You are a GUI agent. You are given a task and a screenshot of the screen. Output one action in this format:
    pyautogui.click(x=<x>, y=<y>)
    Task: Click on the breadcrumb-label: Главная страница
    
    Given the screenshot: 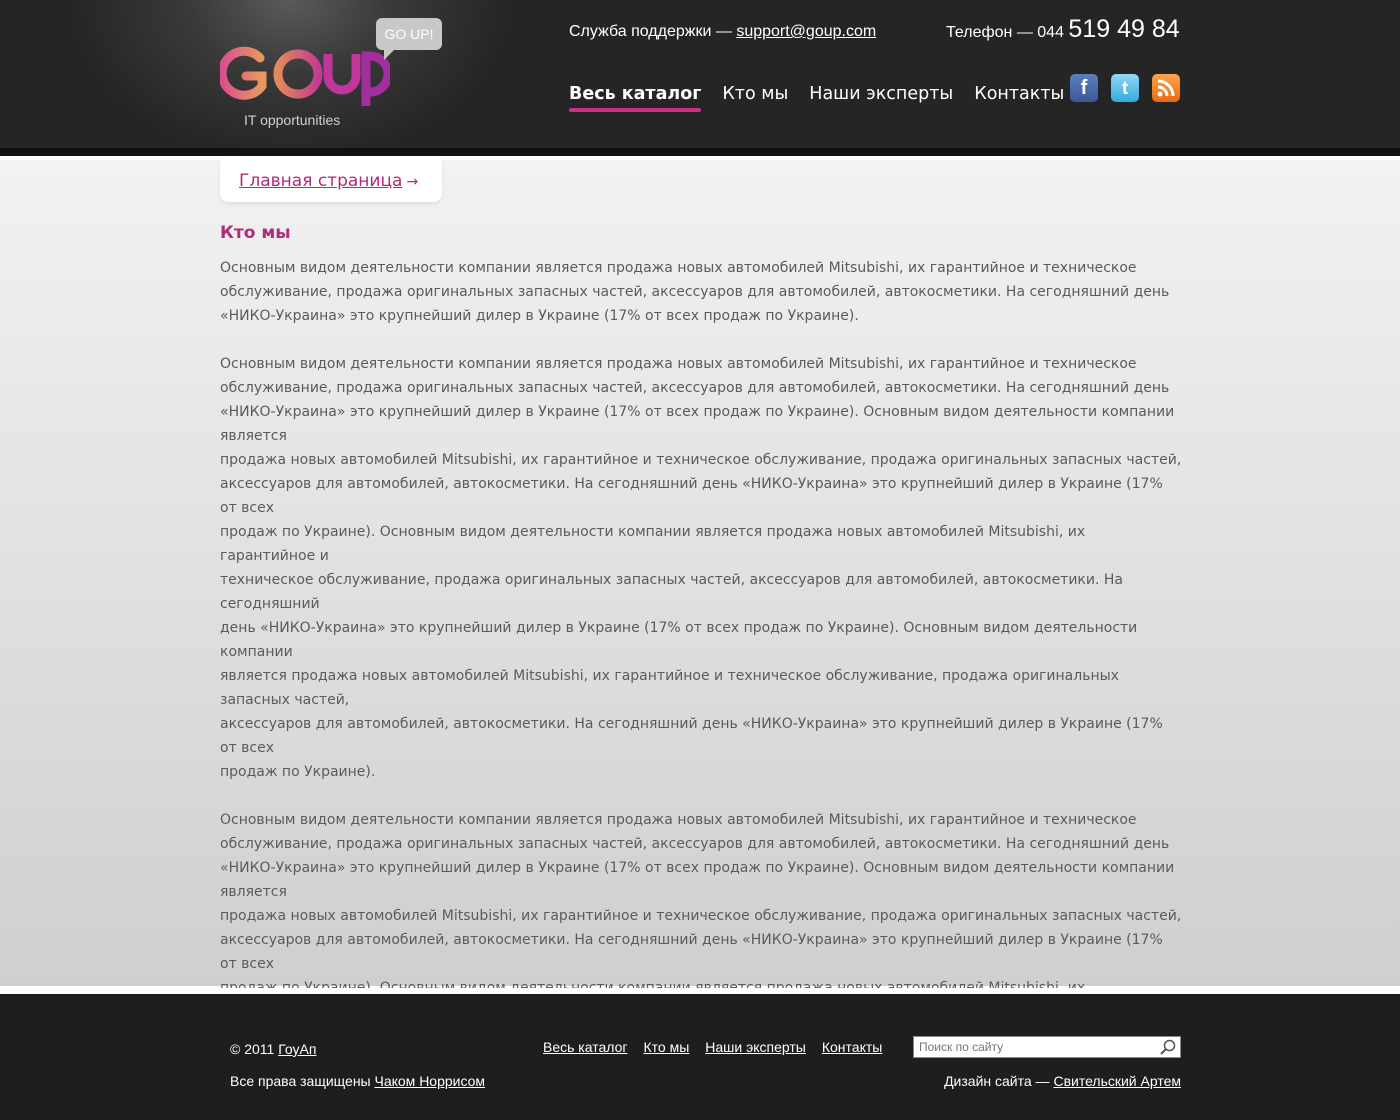 What is the action you would take?
    pyautogui.click(x=321, y=181)
    